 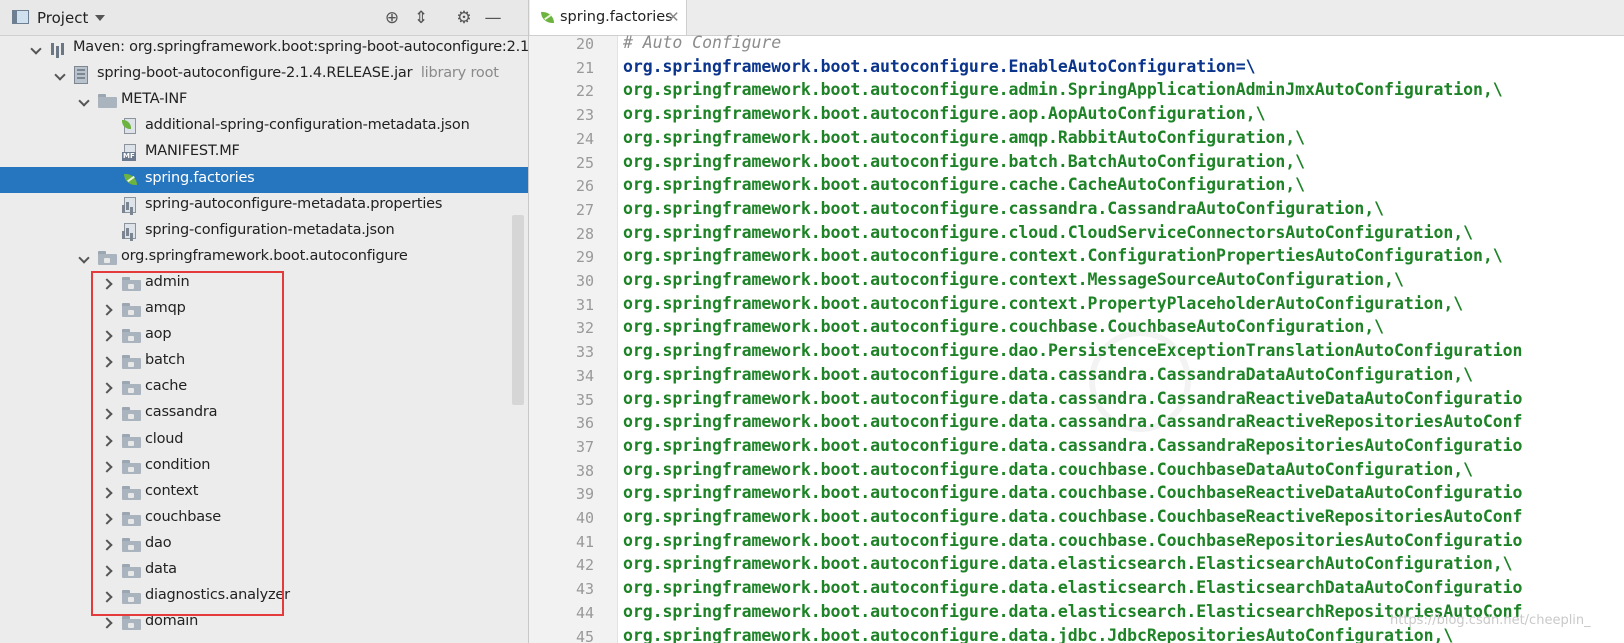 What do you see at coordinates (584, 542) in the screenshot?
I see `line-number: 41` at bounding box center [584, 542].